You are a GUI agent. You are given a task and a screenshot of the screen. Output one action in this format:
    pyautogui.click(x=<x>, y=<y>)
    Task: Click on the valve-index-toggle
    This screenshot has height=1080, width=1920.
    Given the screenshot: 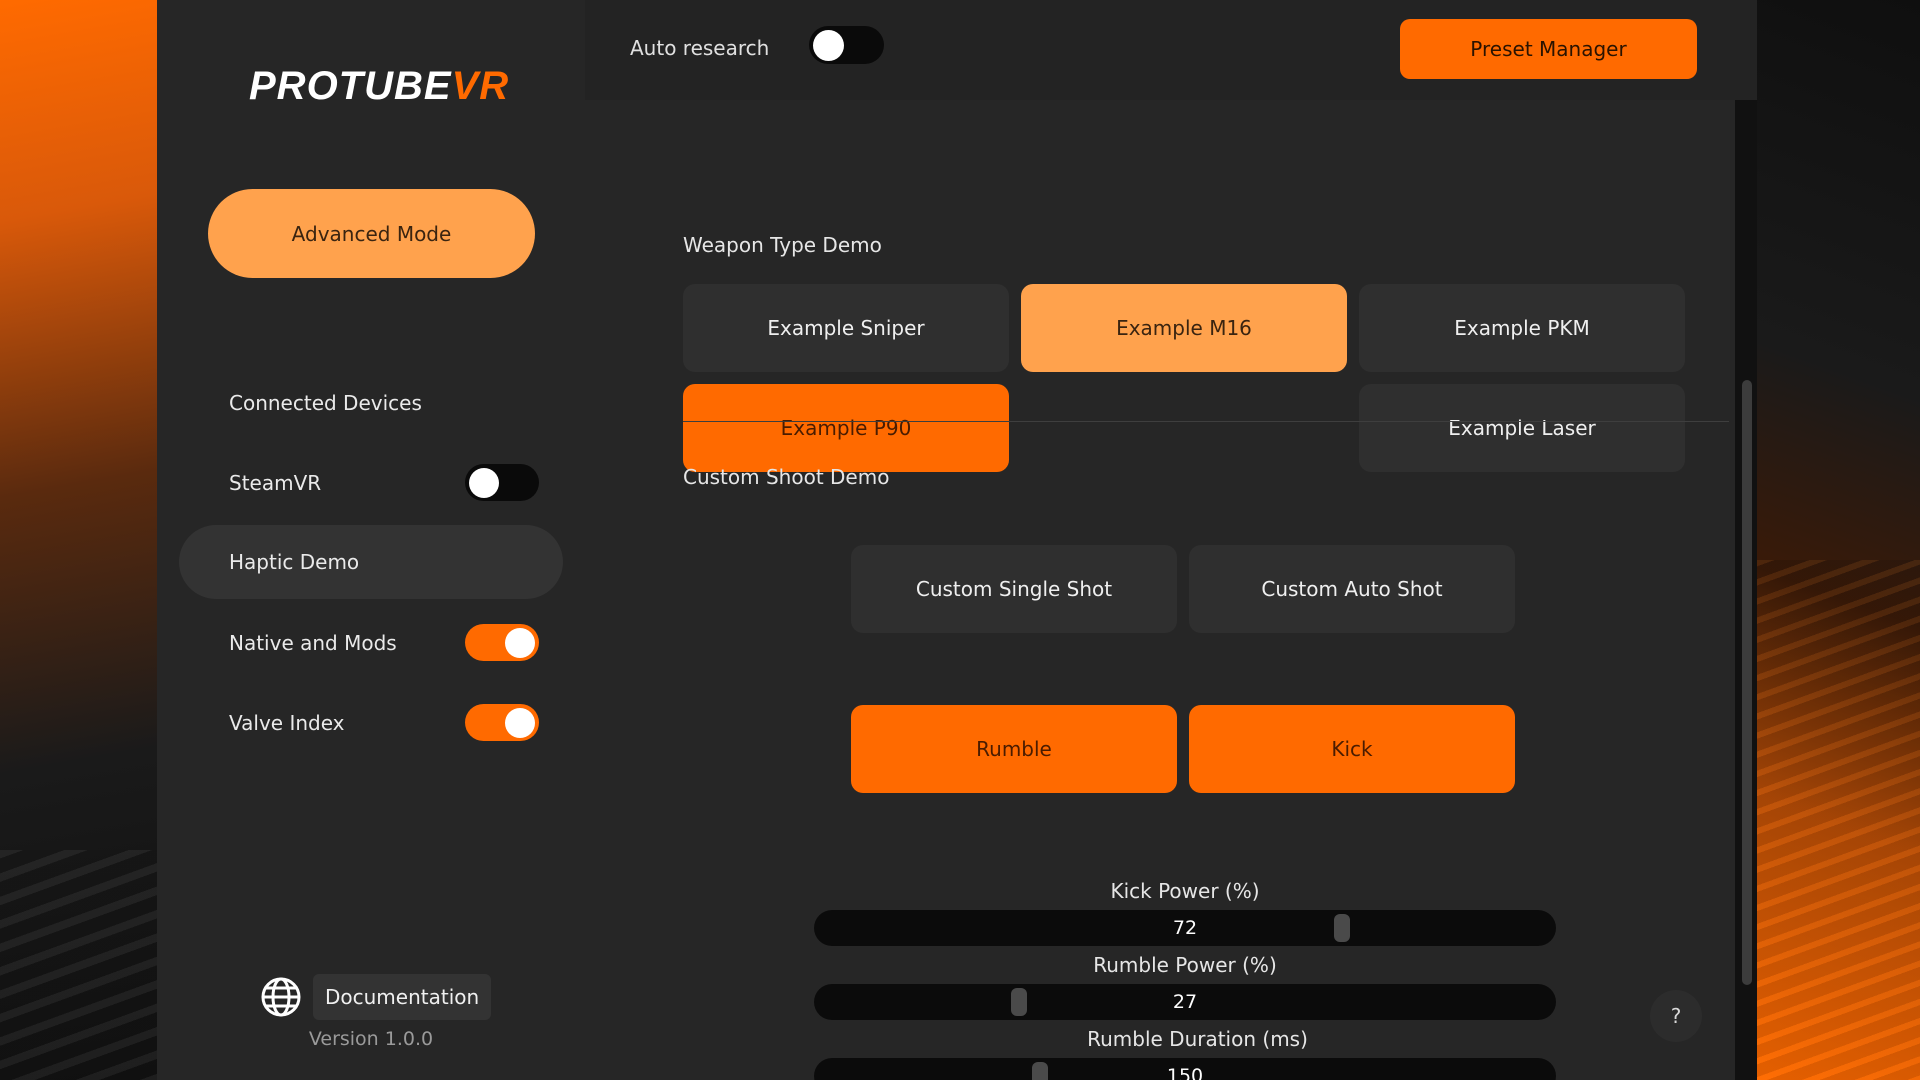 What is the action you would take?
    pyautogui.click(x=502, y=722)
    